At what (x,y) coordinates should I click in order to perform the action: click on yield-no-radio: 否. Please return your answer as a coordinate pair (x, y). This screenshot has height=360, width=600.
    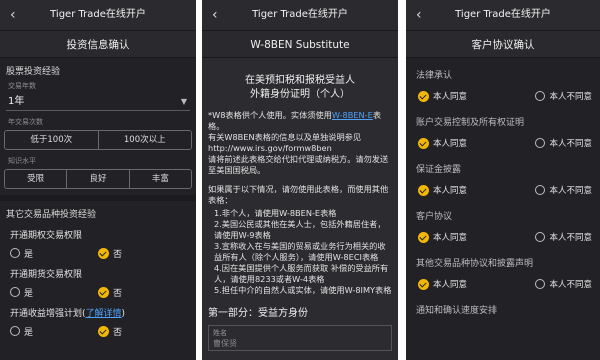
    Looking at the image, I should click on (142, 331).